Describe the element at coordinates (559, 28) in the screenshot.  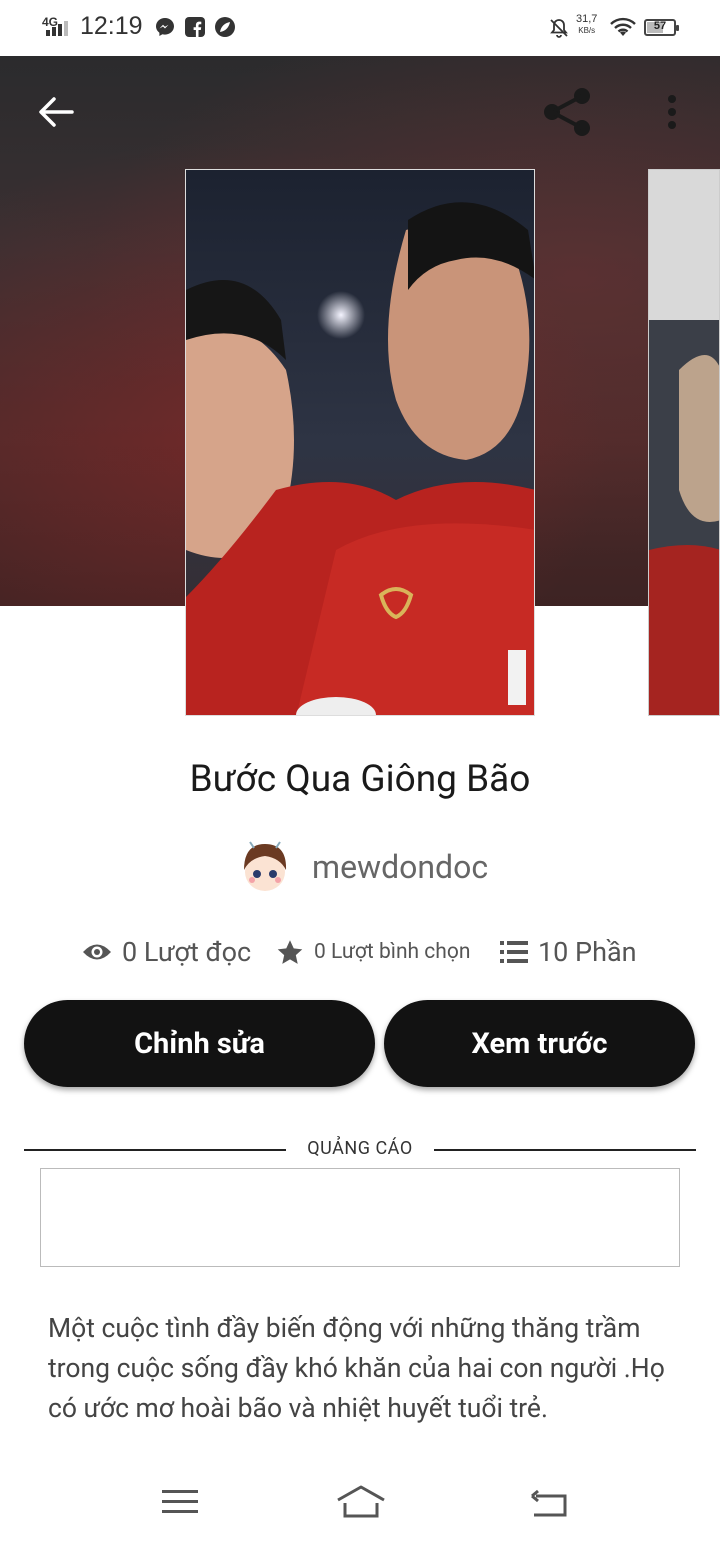
I see `notifications-off-icon` at that location.